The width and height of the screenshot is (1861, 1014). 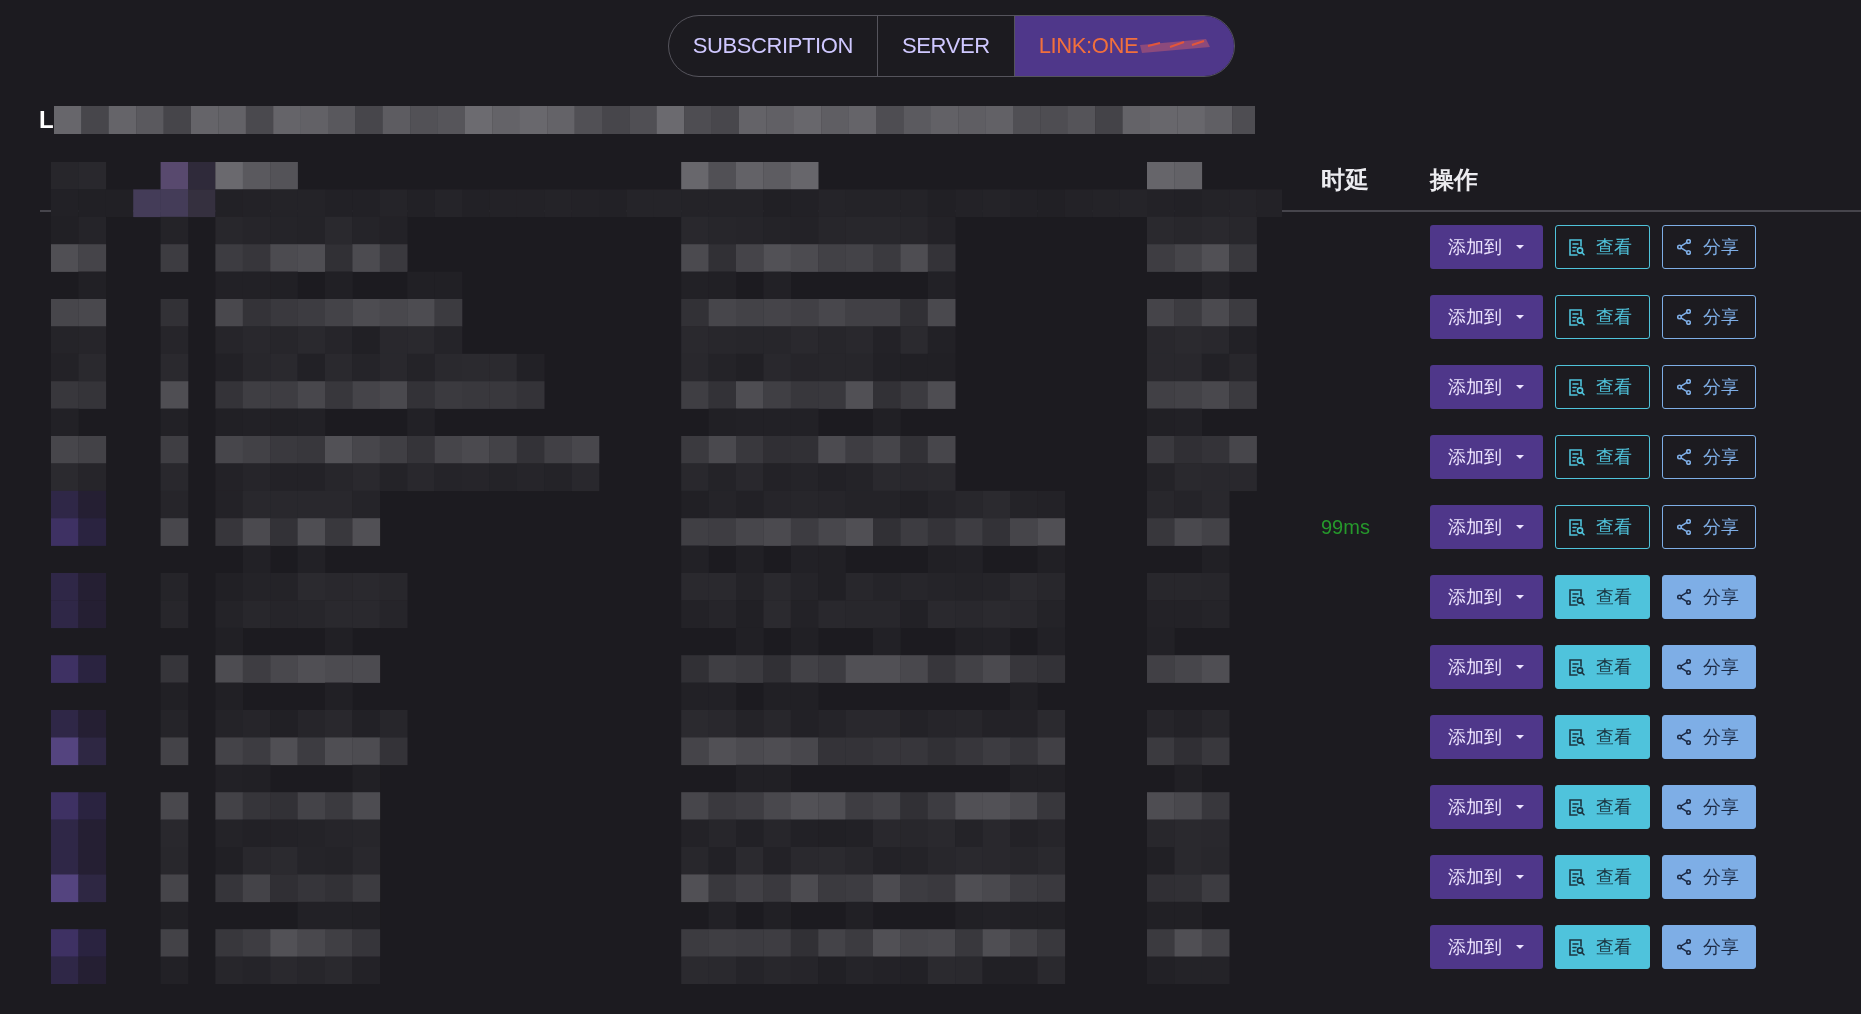 I want to click on scribble-mark, so click(x=1175, y=46).